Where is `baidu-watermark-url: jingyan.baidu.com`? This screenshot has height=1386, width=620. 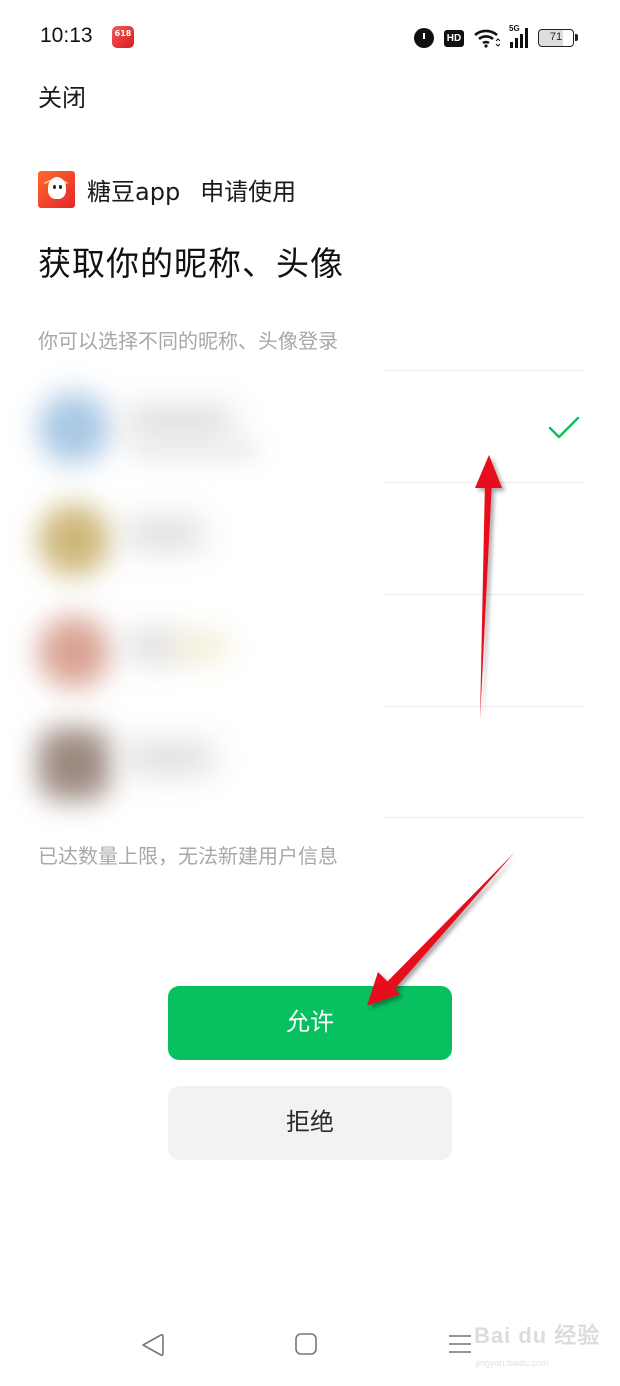 baidu-watermark-url: jingyan.baidu.com is located at coordinates (512, 1363).